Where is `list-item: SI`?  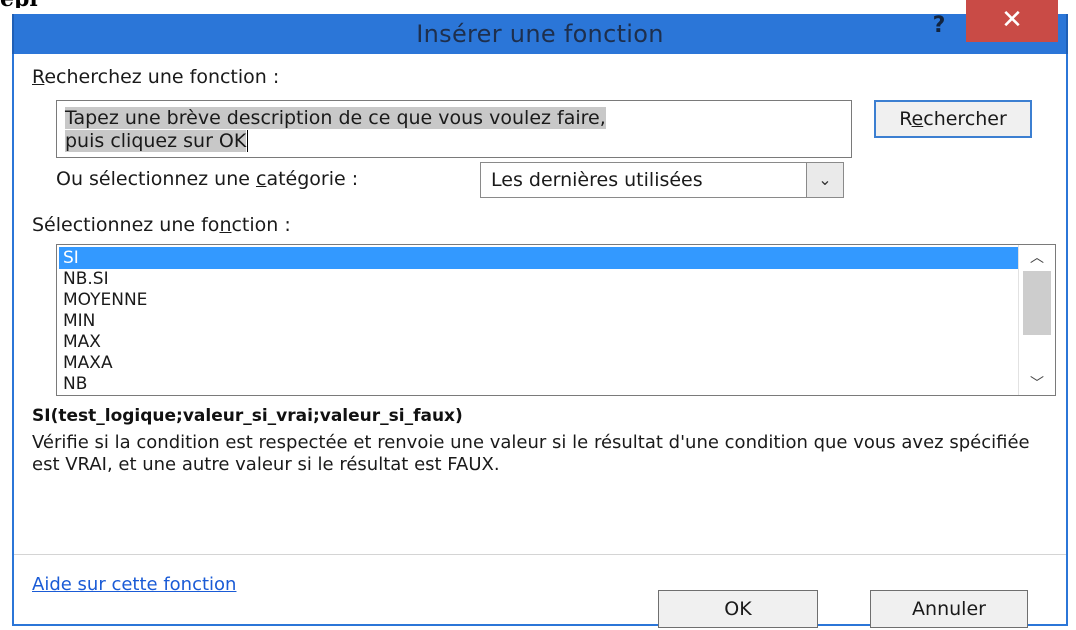 list-item: SI is located at coordinates (539, 258).